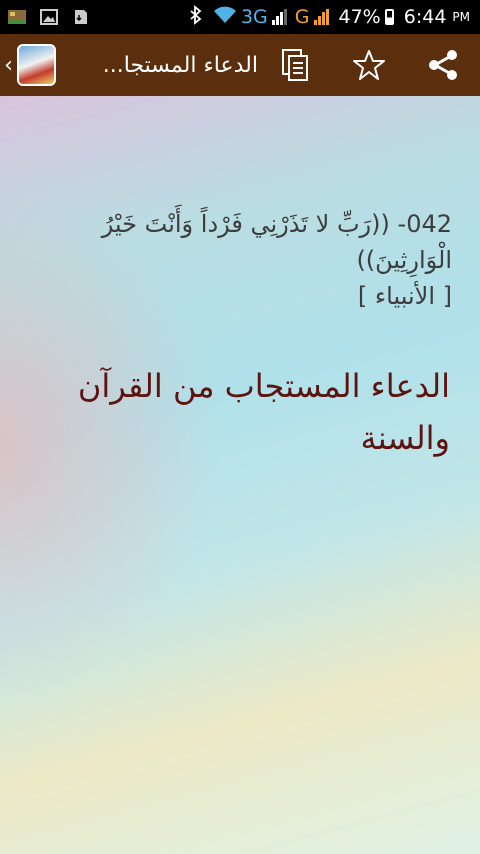 This screenshot has width=480, height=854. I want to click on status-bar: 3G G 47% 6:44 PM, so click(240, 17).